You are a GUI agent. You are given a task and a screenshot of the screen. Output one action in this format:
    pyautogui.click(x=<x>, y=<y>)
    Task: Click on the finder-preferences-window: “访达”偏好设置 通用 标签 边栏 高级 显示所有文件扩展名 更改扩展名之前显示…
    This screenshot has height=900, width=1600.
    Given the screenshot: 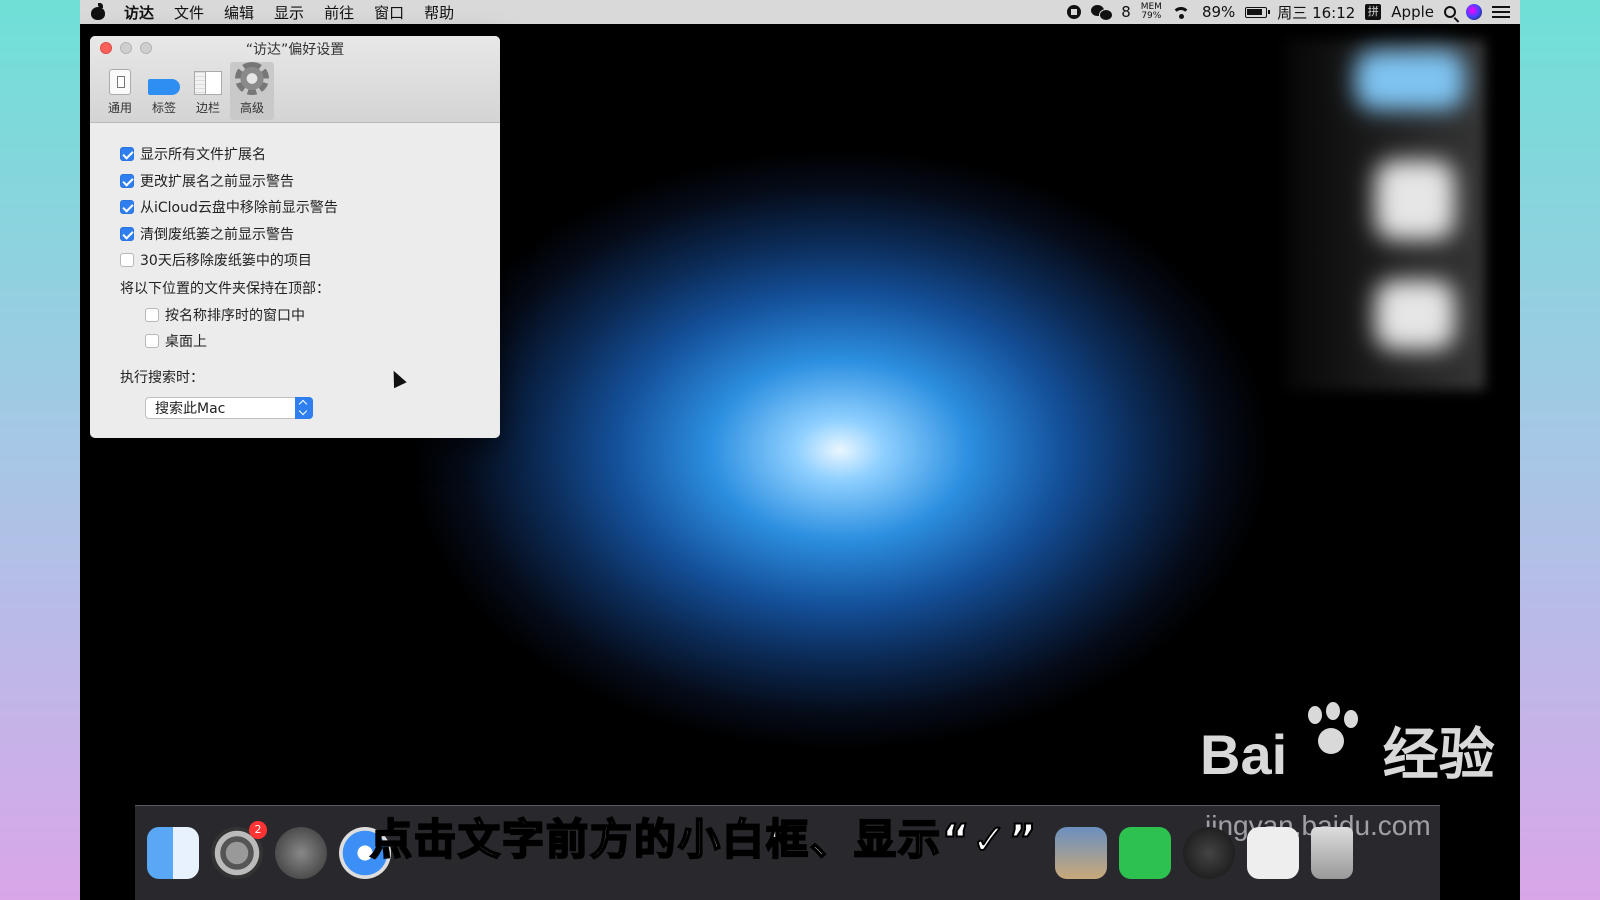 What is the action you would take?
    pyautogui.click(x=295, y=237)
    